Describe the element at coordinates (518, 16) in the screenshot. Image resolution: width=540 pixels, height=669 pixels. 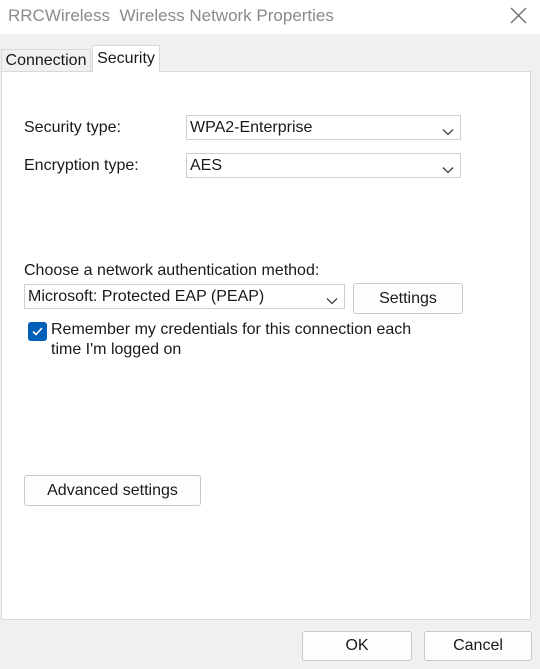
I see `close-icon` at that location.